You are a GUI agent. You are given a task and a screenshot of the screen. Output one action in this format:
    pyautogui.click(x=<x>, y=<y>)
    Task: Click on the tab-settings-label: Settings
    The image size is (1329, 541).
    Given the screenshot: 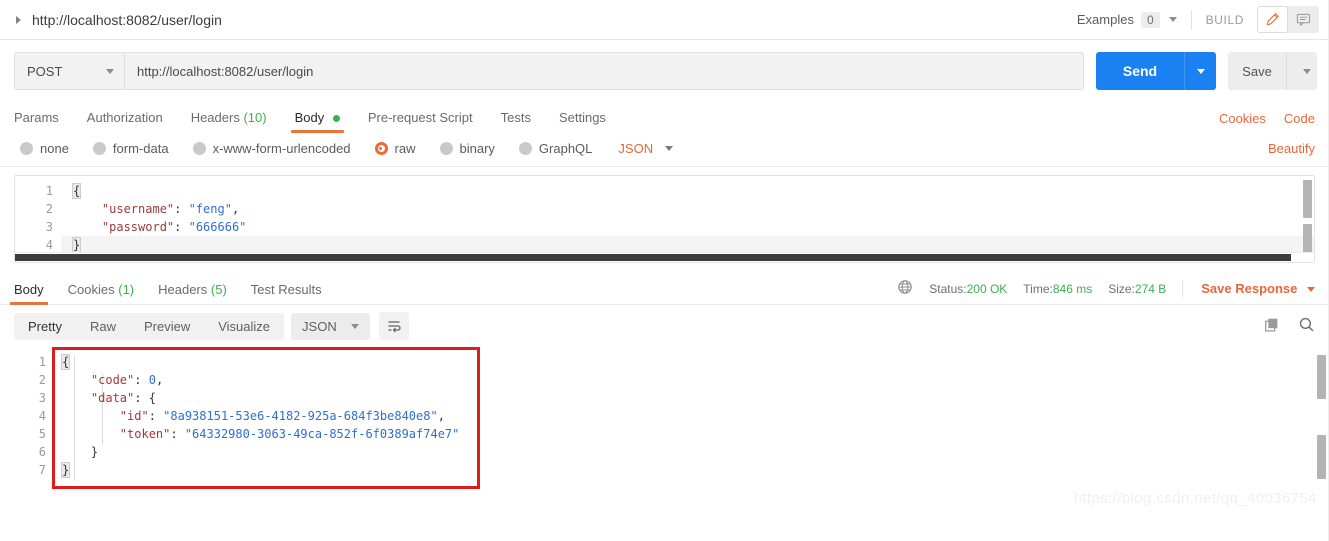 What is the action you would take?
    pyautogui.click(x=582, y=117)
    